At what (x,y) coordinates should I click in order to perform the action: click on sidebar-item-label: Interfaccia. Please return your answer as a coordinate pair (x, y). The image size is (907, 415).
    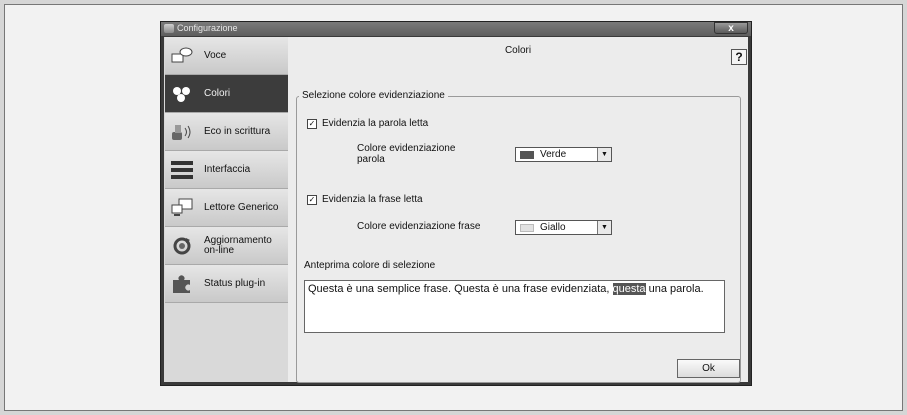
    Looking at the image, I should click on (227, 169).